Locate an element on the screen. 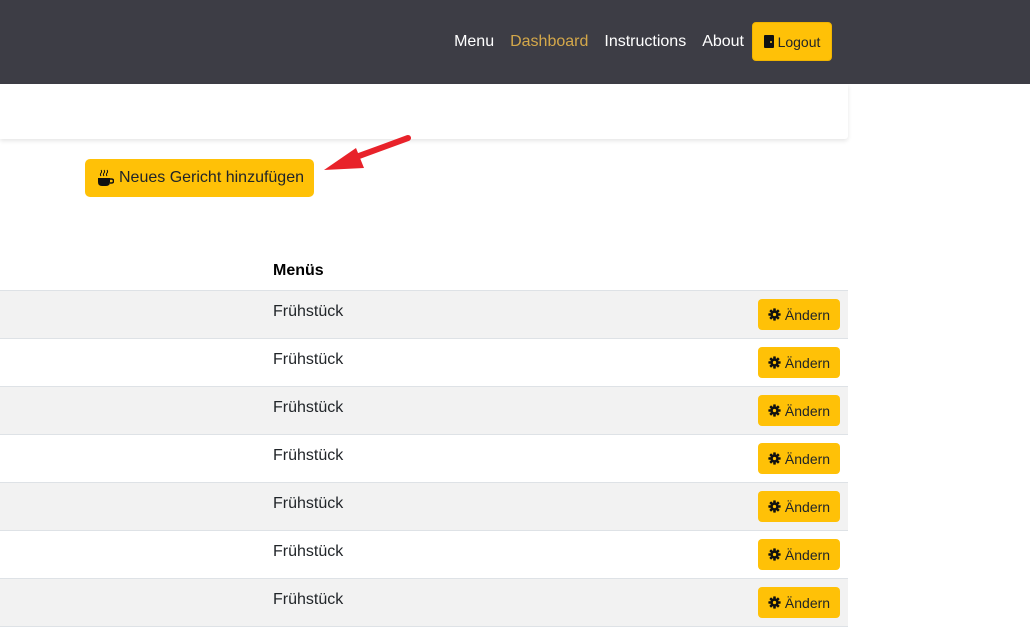 Image resolution: width=1030 pixels, height=631 pixels. top-navbar: Menu Dashboard Instructions About Logout is located at coordinates (515, 42).